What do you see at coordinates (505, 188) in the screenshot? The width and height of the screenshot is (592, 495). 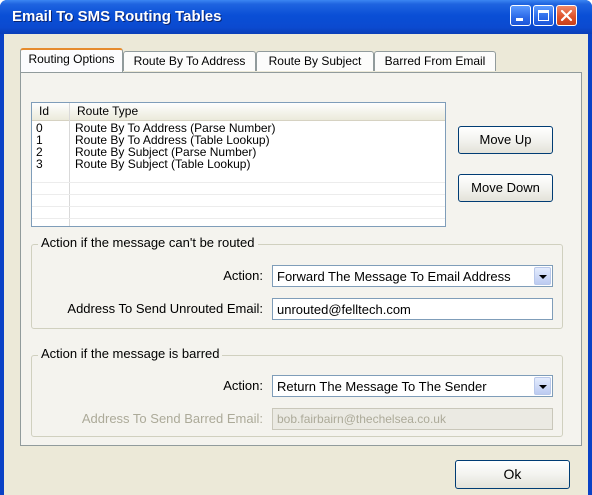 I see `move-down-button: Move Down` at bounding box center [505, 188].